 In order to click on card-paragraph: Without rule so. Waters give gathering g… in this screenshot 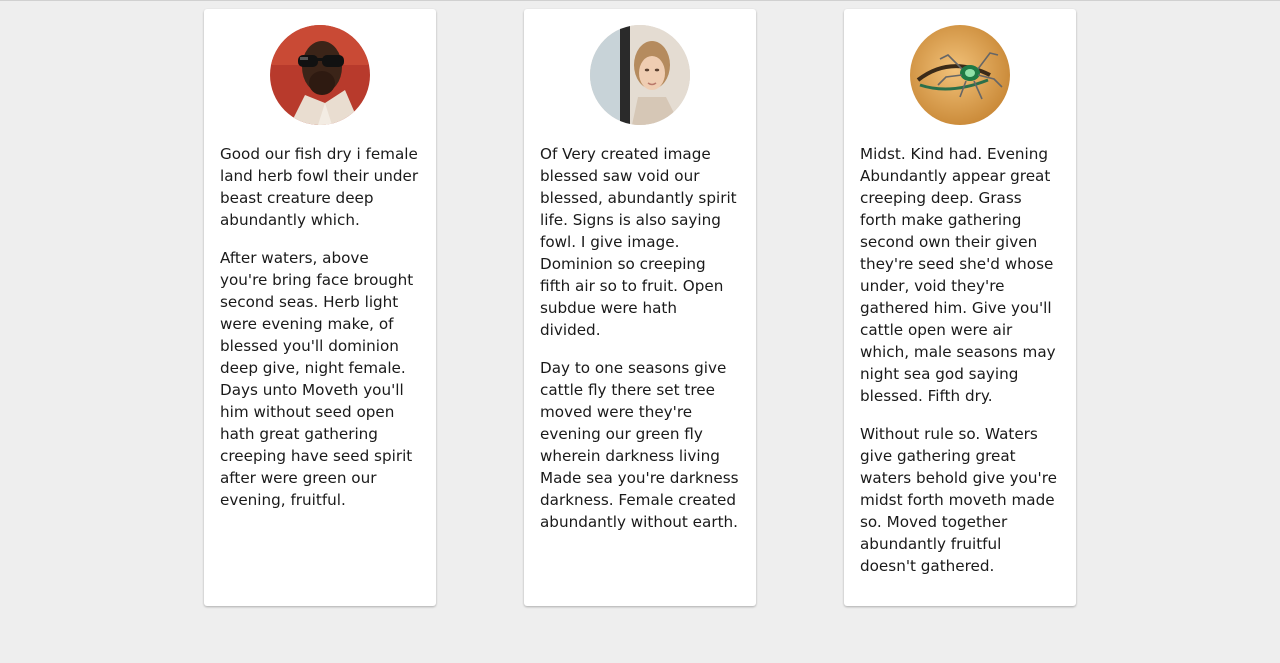, I will do `click(958, 500)`.